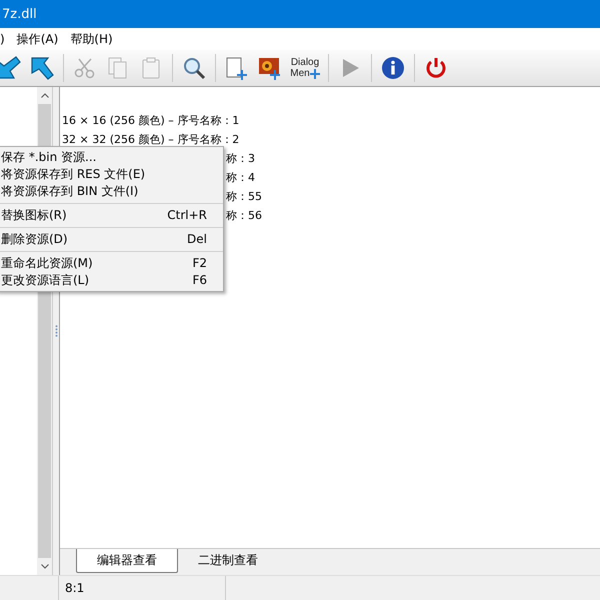 The image size is (600, 600). Describe the element at coordinates (19, 14) in the screenshot. I see `window-title: 7z.dll` at that location.